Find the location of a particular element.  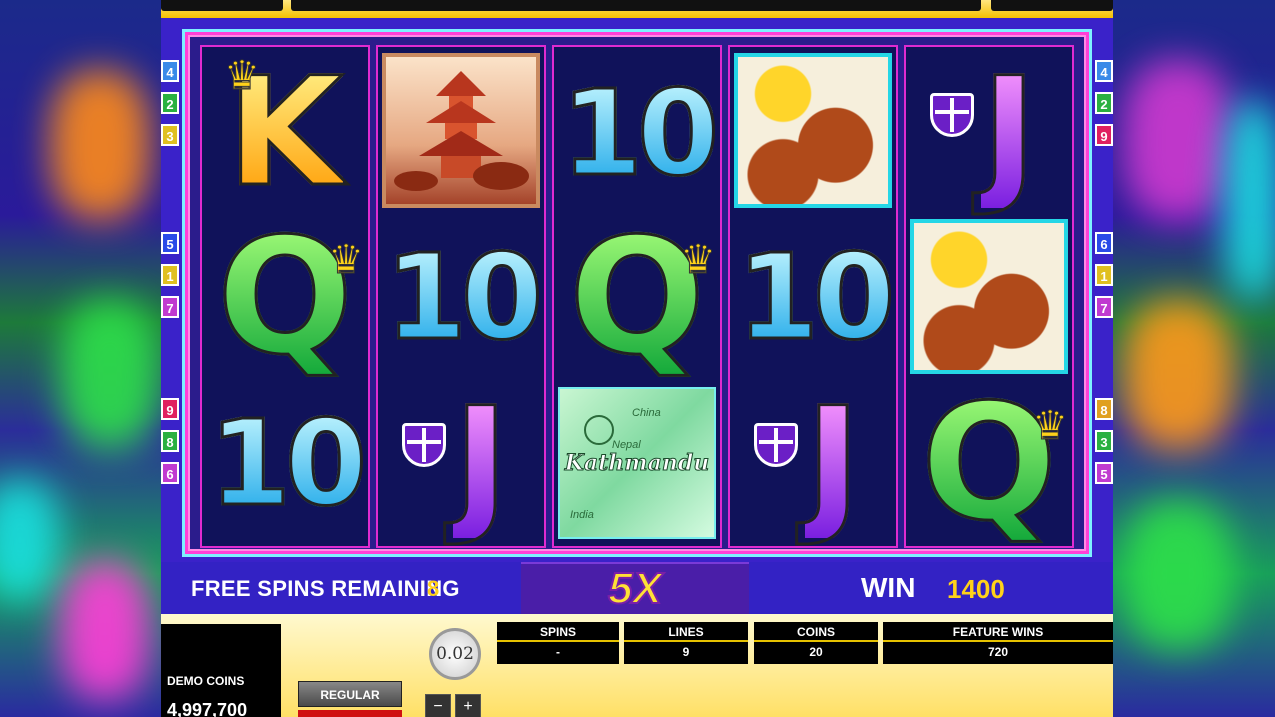

reel-2: 10 J is located at coordinates (461, 296).